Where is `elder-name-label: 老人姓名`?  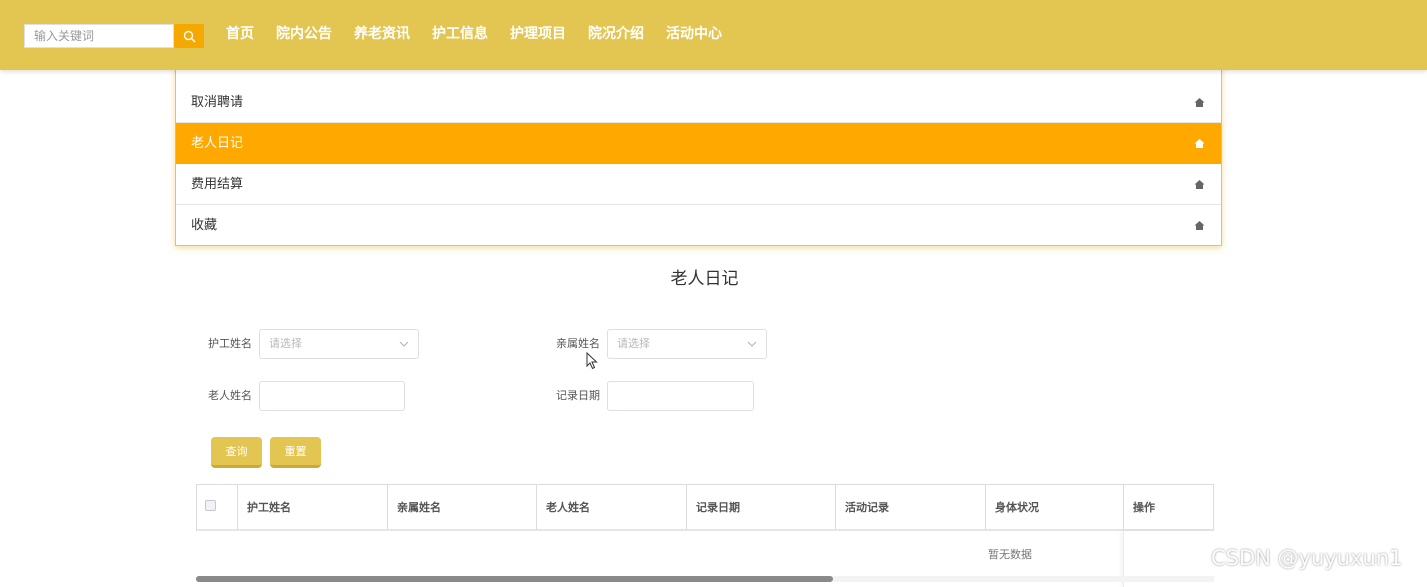
elder-name-label: 老人姓名 is located at coordinates (230, 395).